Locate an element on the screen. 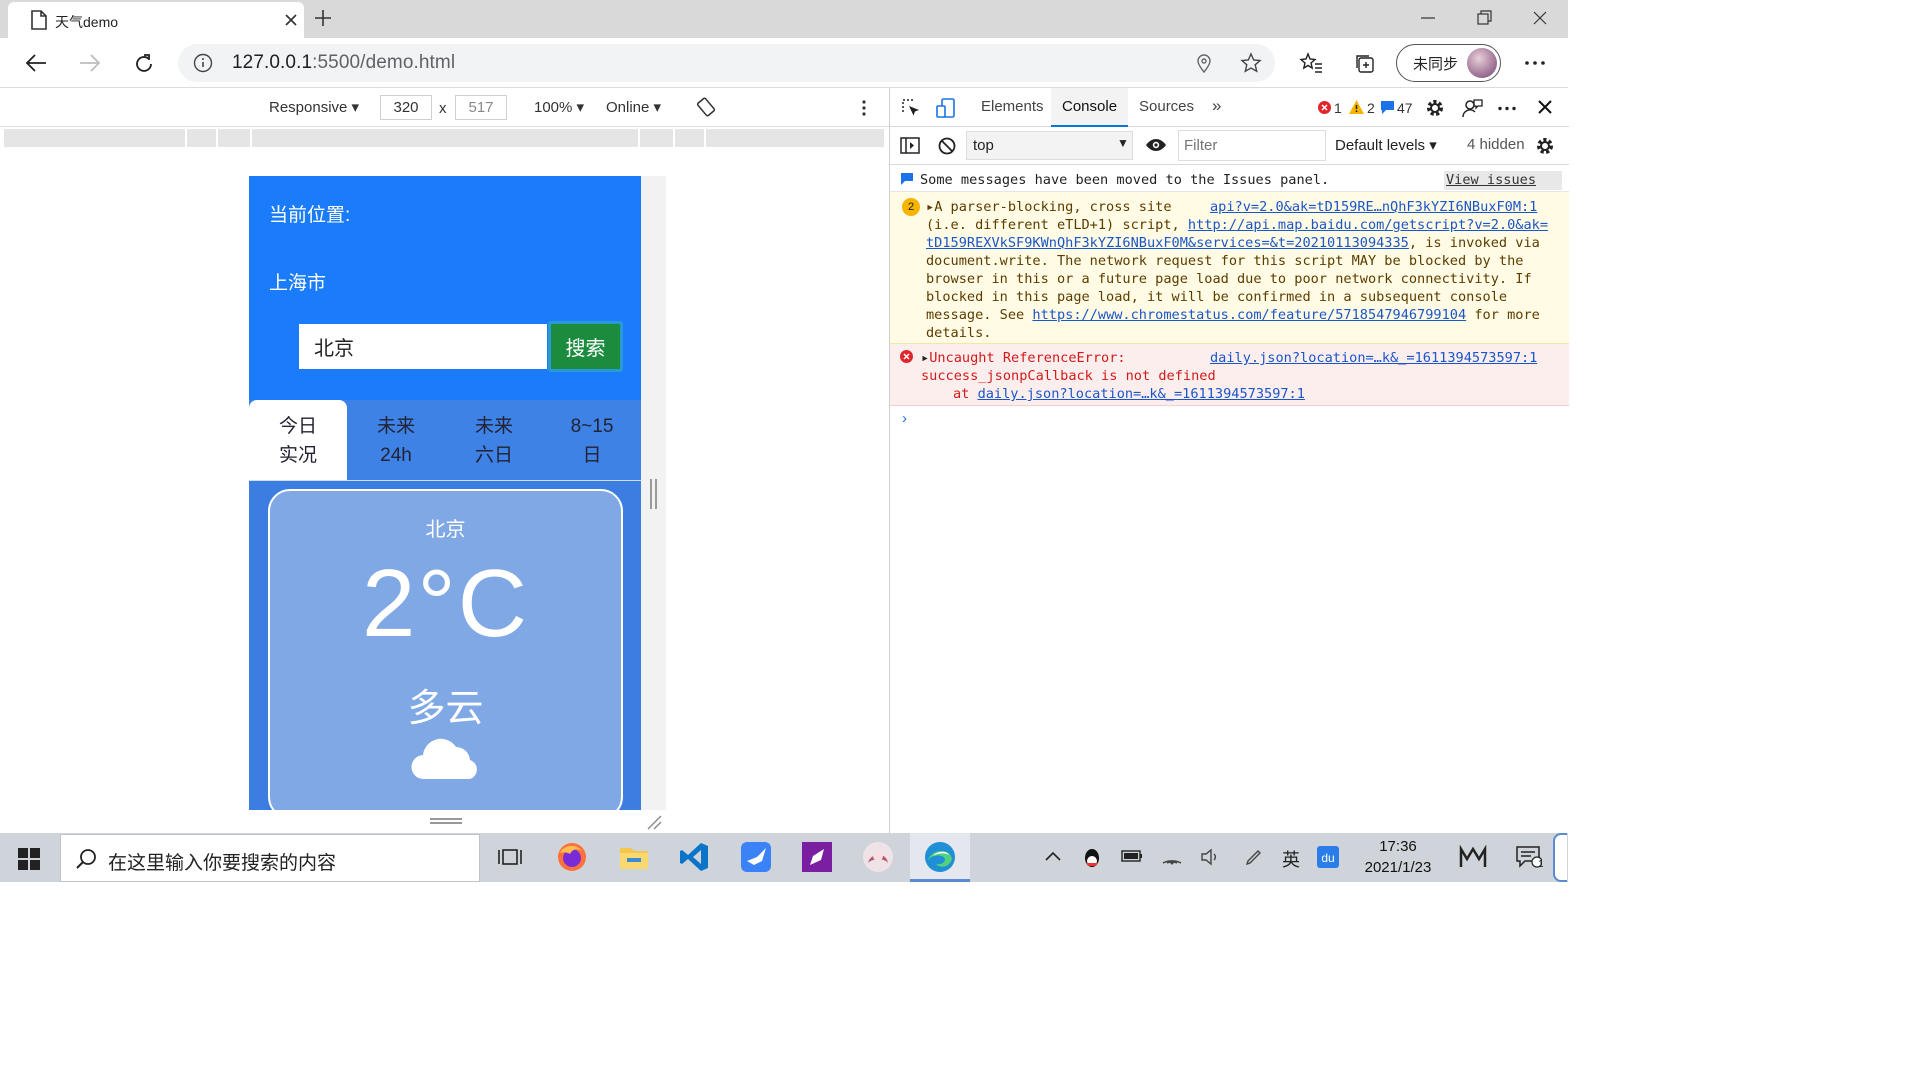 The image size is (1920, 1080). info-count: 47 is located at coordinates (1405, 108).